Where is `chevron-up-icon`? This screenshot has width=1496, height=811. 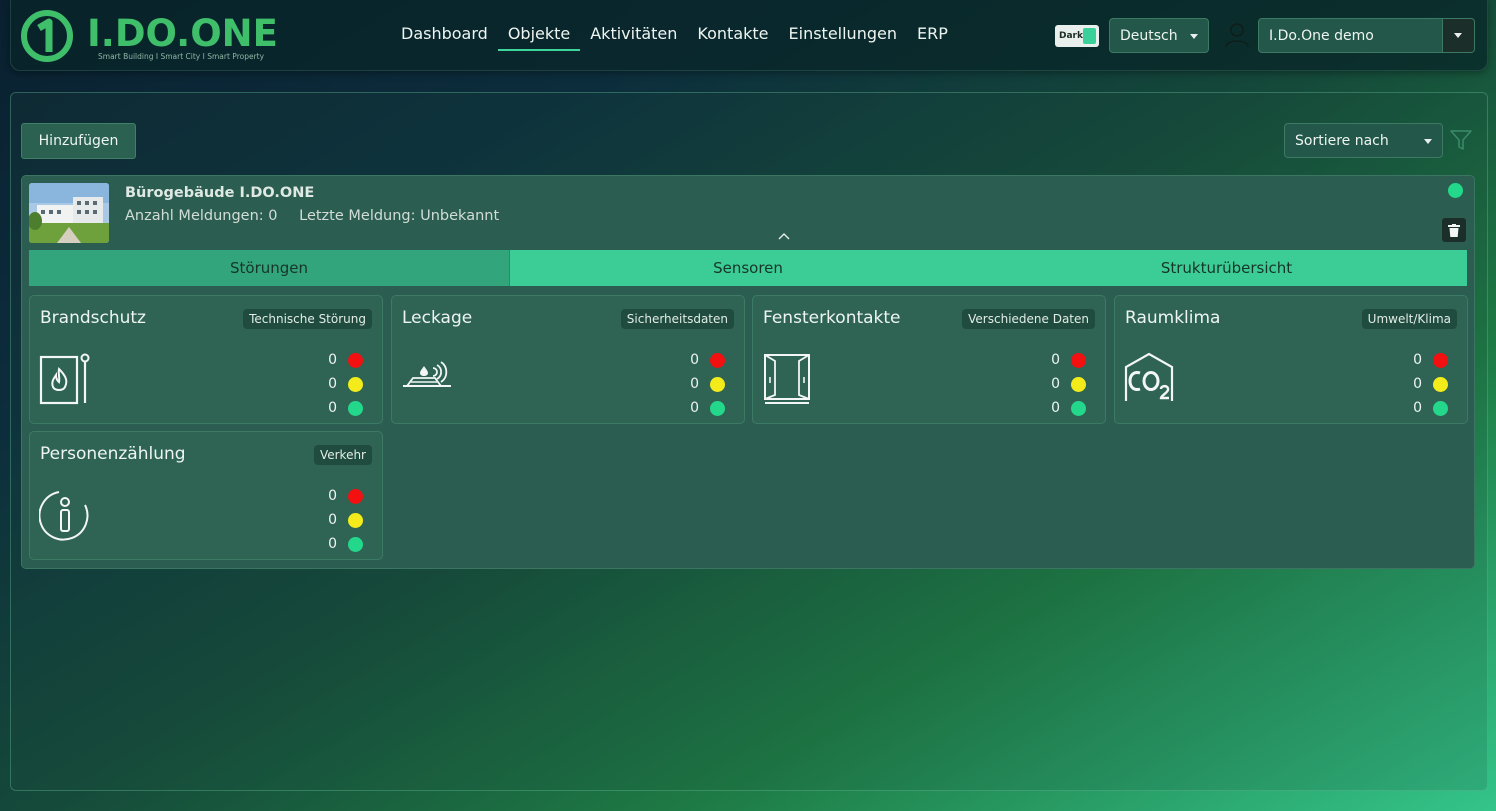
chevron-up-icon is located at coordinates (784, 236).